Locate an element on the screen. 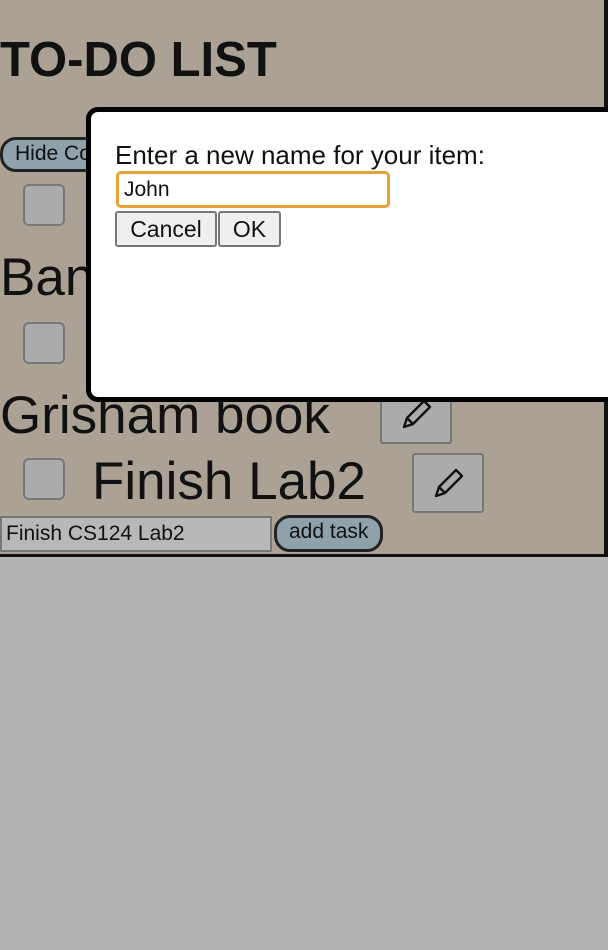  pencil-icon is located at coordinates (449, 483).